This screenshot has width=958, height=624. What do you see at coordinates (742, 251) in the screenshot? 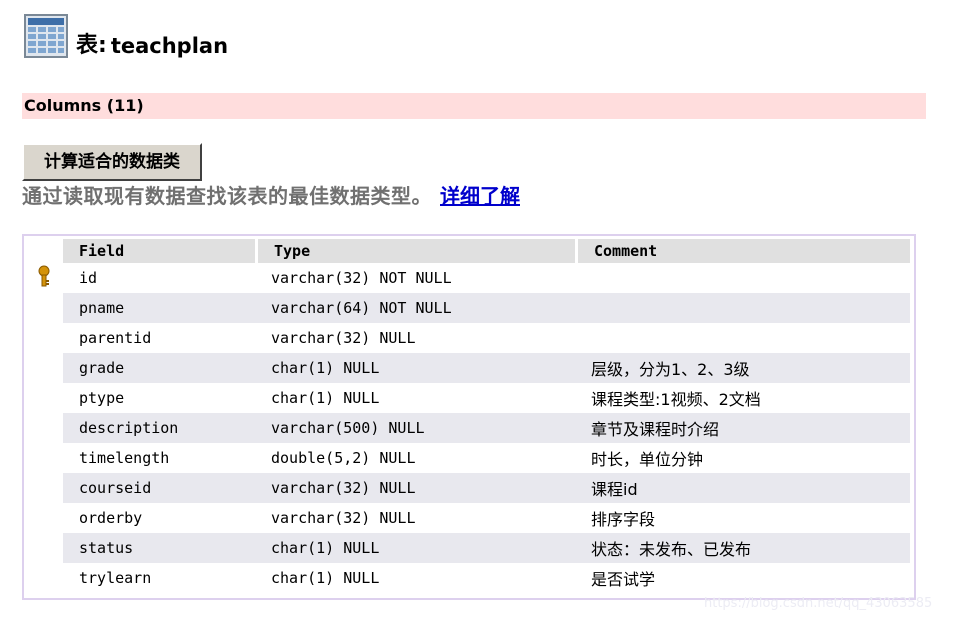
I see `comment-column-header: Comment` at bounding box center [742, 251].